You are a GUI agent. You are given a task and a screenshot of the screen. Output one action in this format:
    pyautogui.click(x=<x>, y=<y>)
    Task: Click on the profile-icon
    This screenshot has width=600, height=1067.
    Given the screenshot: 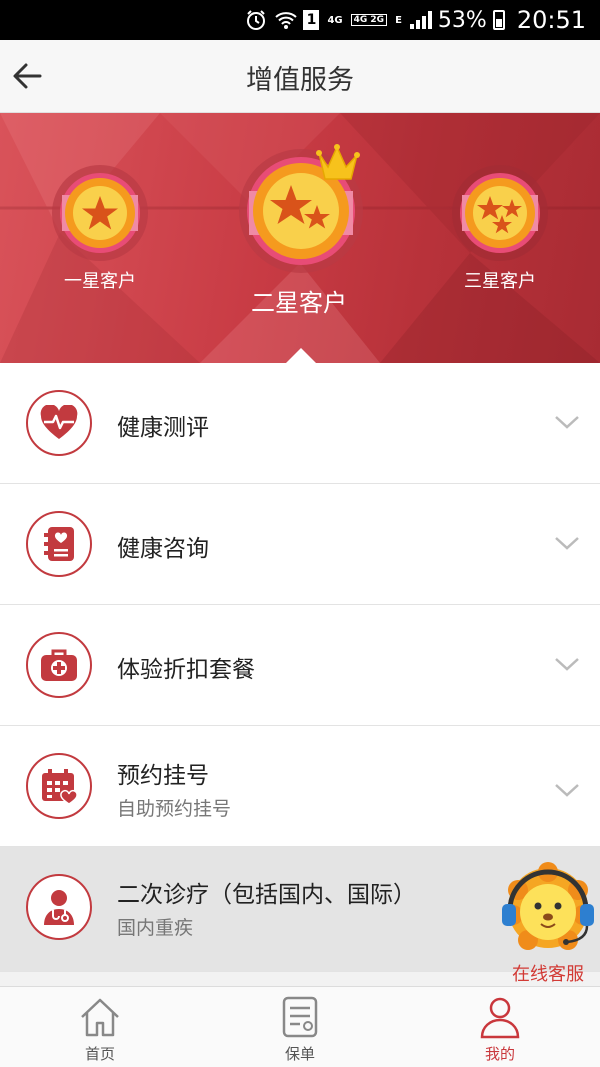 What is the action you would take?
    pyautogui.click(x=500, y=1018)
    